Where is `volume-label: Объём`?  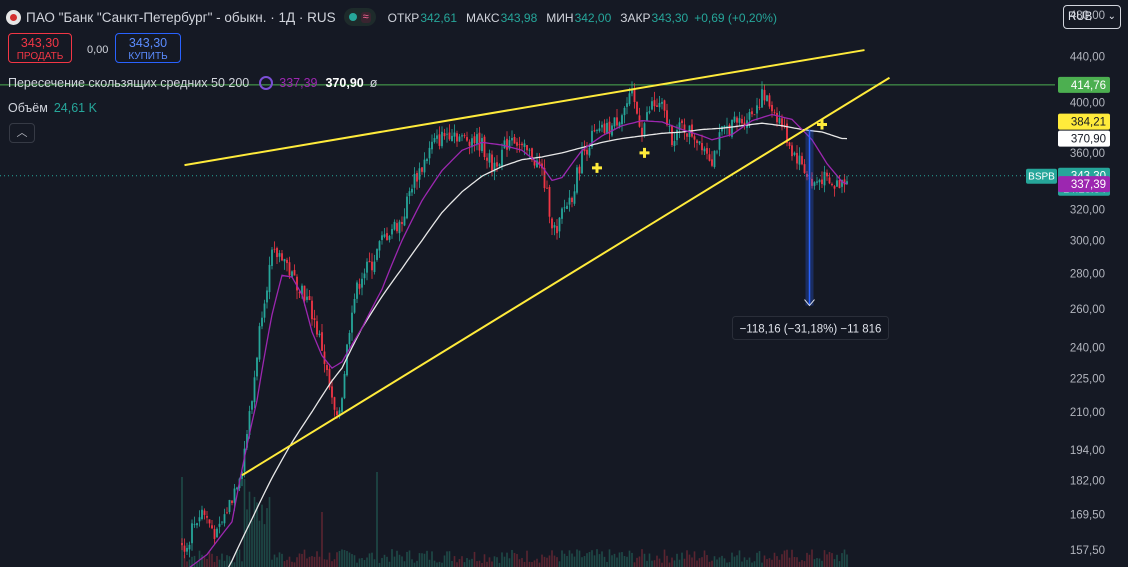
volume-label: Объём is located at coordinates (28, 108).